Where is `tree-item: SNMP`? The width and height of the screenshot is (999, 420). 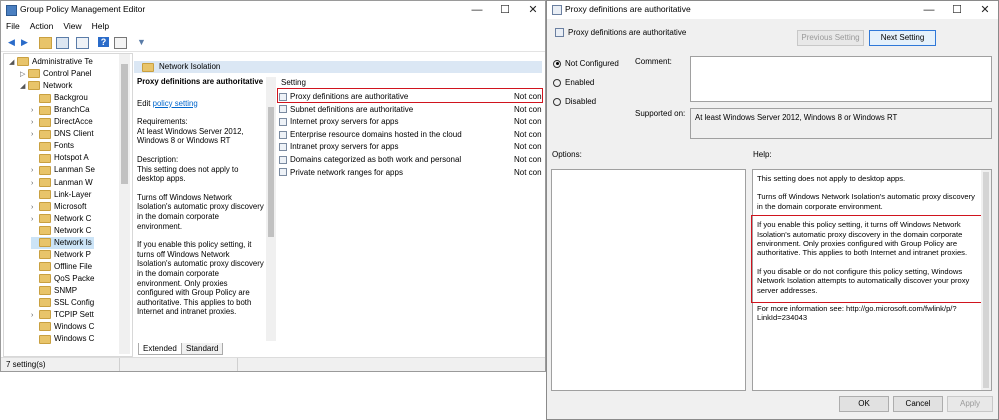
tree-item: SNMP is located at coordinates (54, 291).